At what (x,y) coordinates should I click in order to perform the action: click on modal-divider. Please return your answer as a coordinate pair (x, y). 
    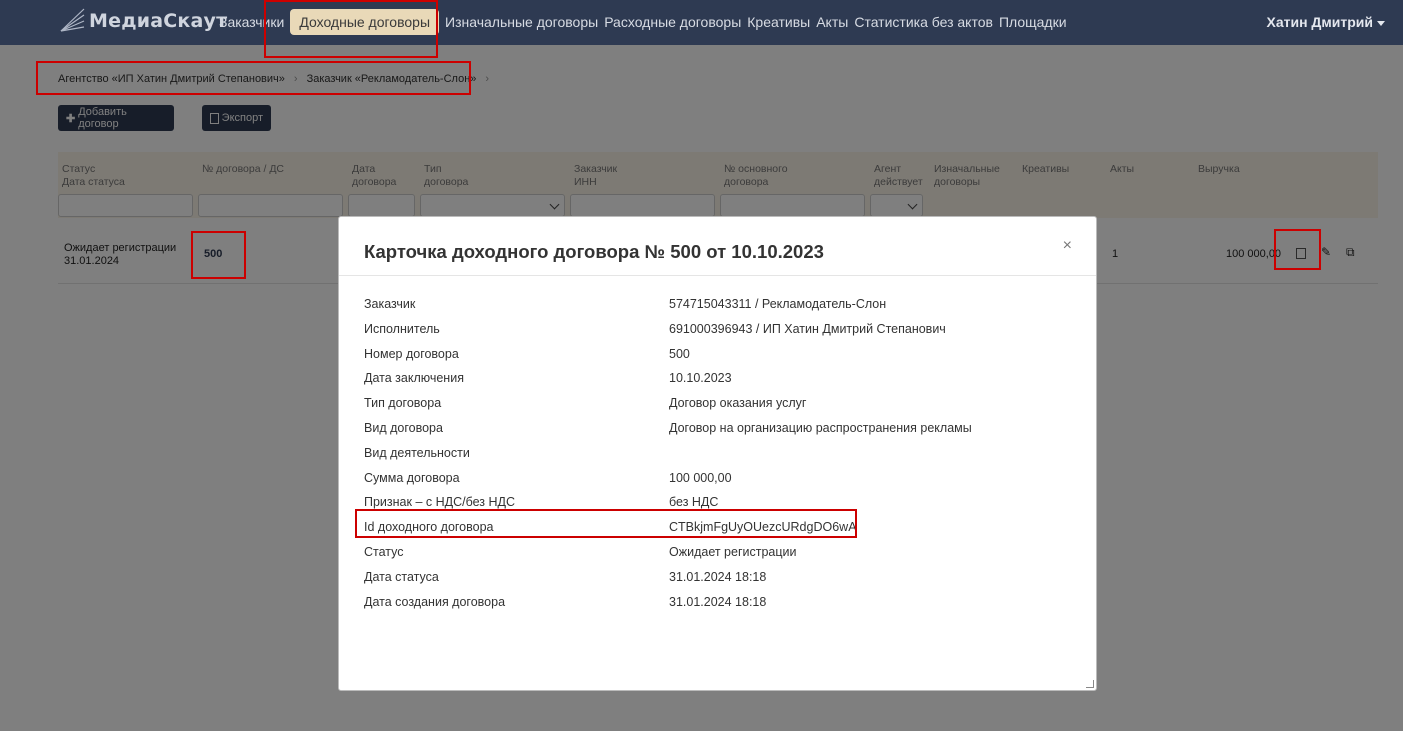
    Looking at the image, I should click on (717, 275).